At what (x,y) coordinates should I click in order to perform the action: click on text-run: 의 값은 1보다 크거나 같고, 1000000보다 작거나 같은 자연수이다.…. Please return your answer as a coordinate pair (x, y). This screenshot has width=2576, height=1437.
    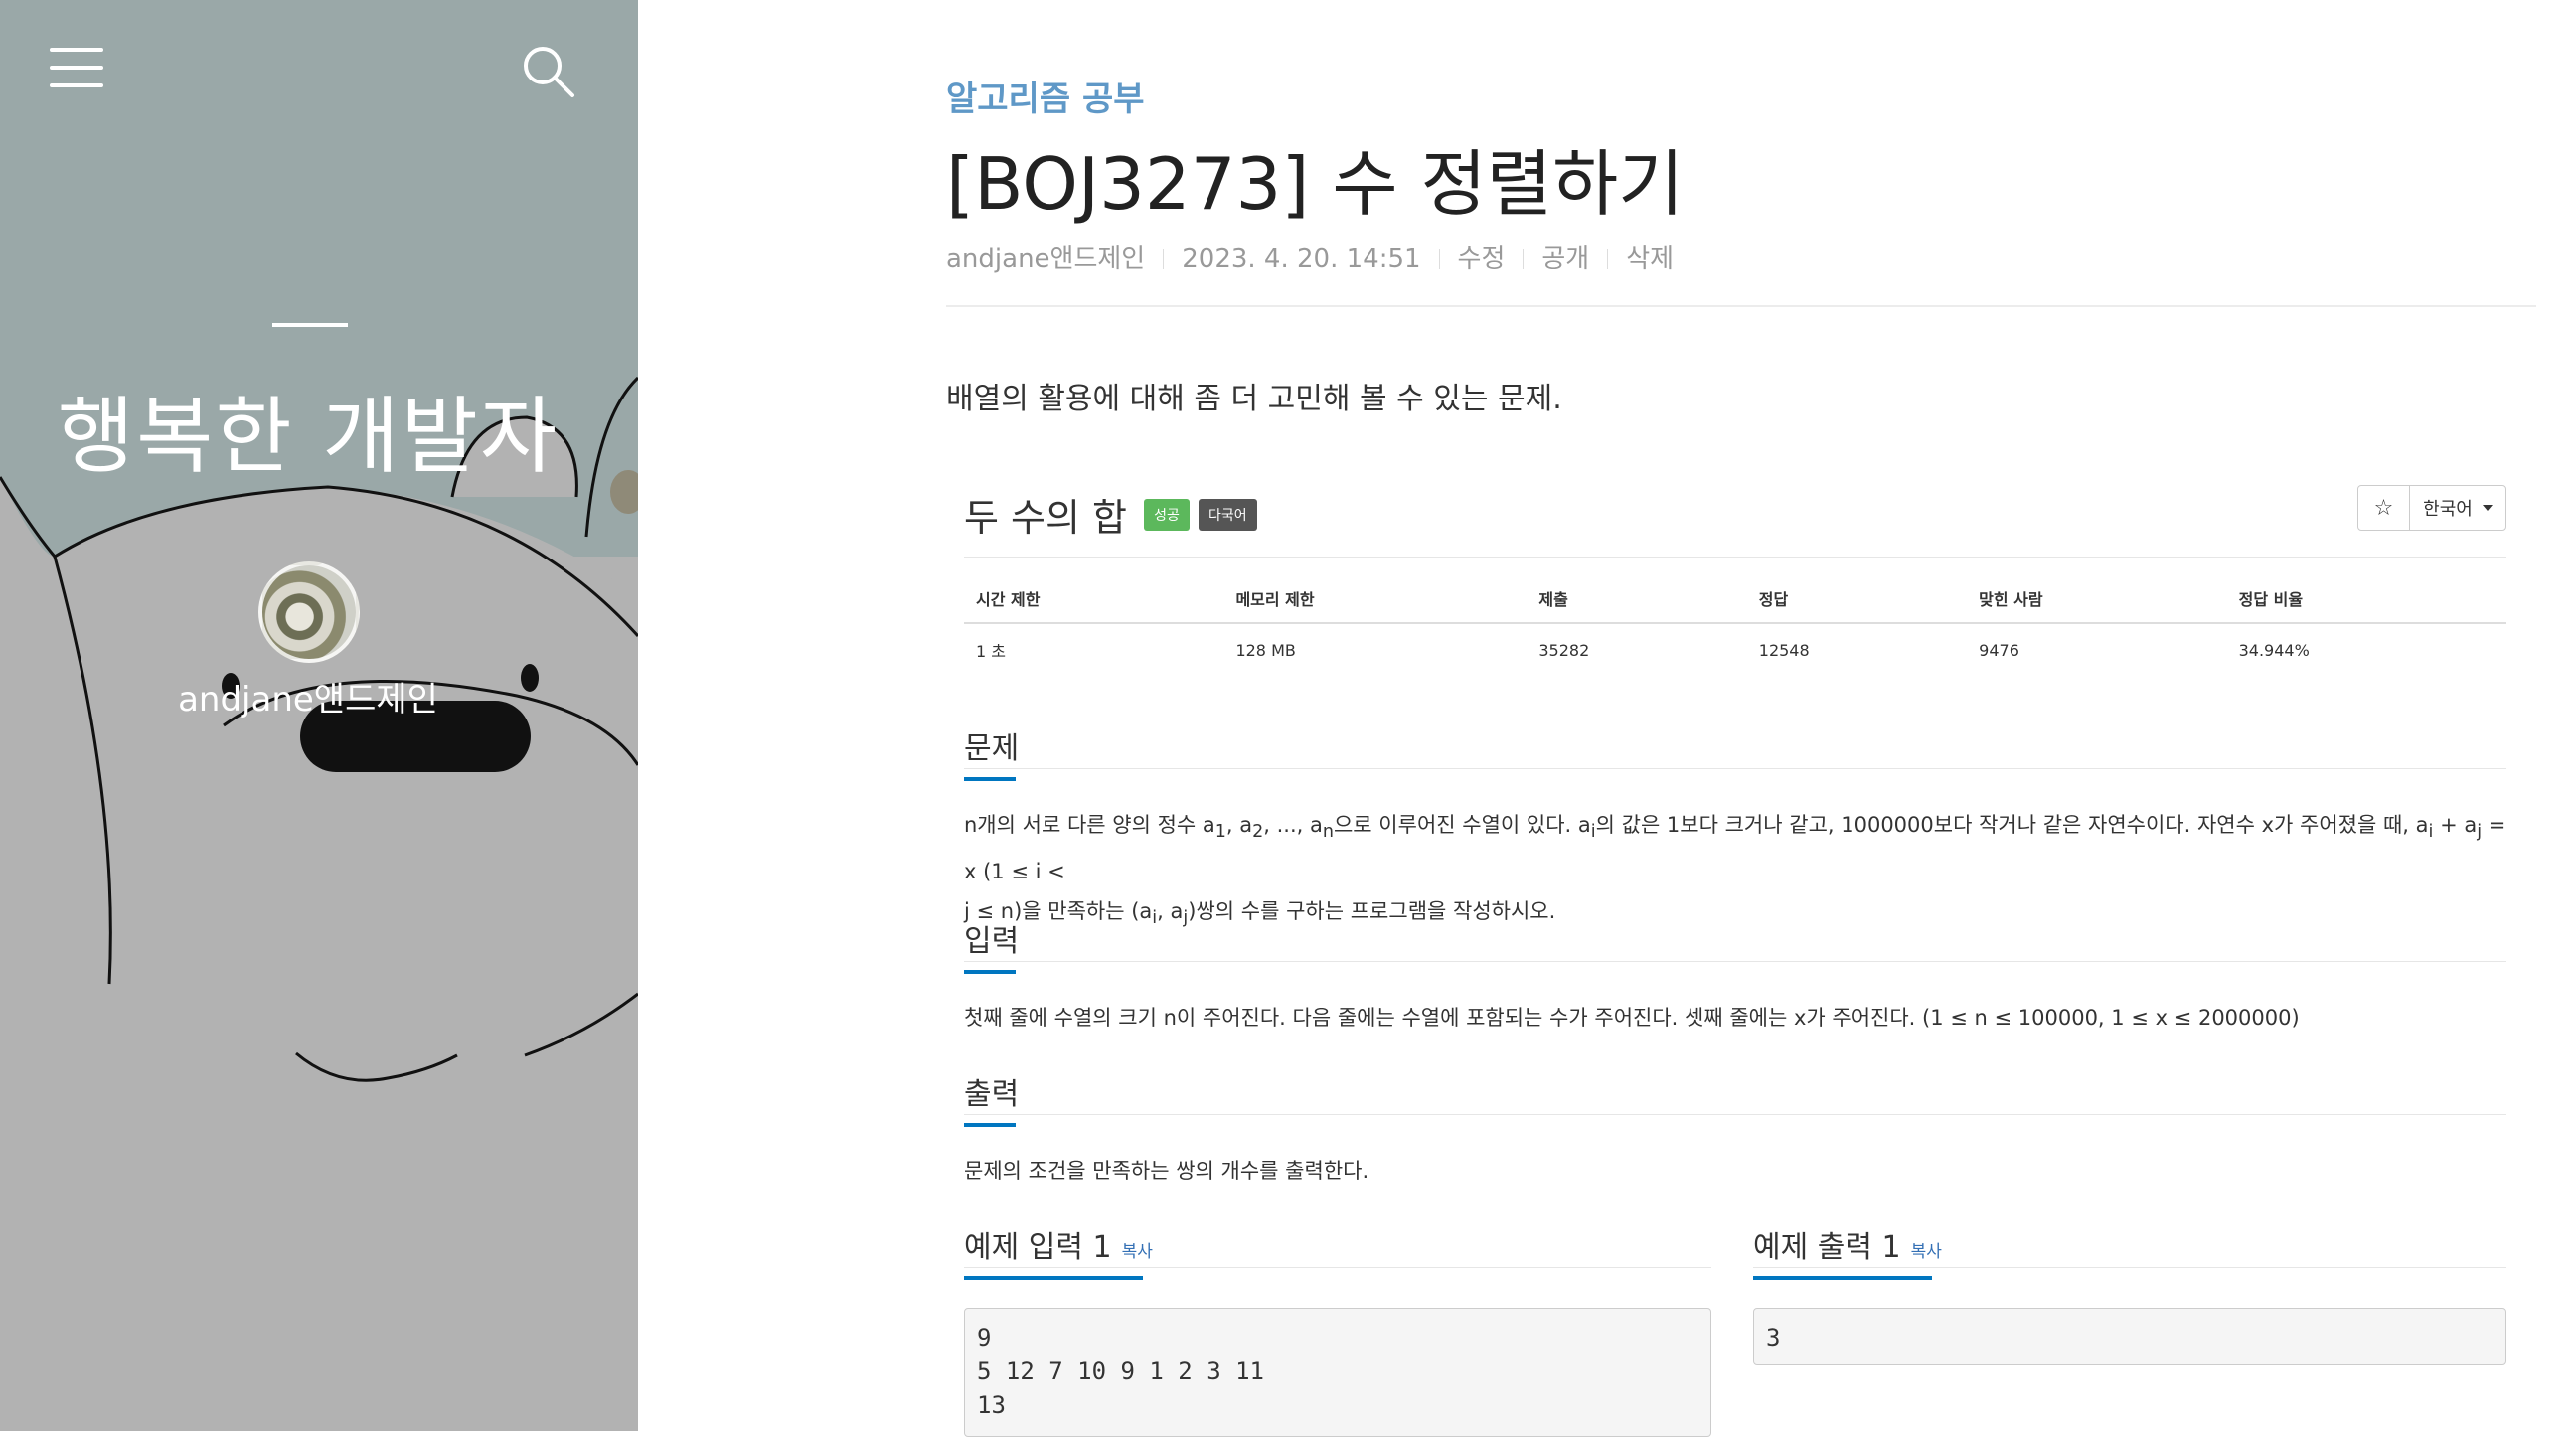
    Looking at the image, I should click on (2012, 825).